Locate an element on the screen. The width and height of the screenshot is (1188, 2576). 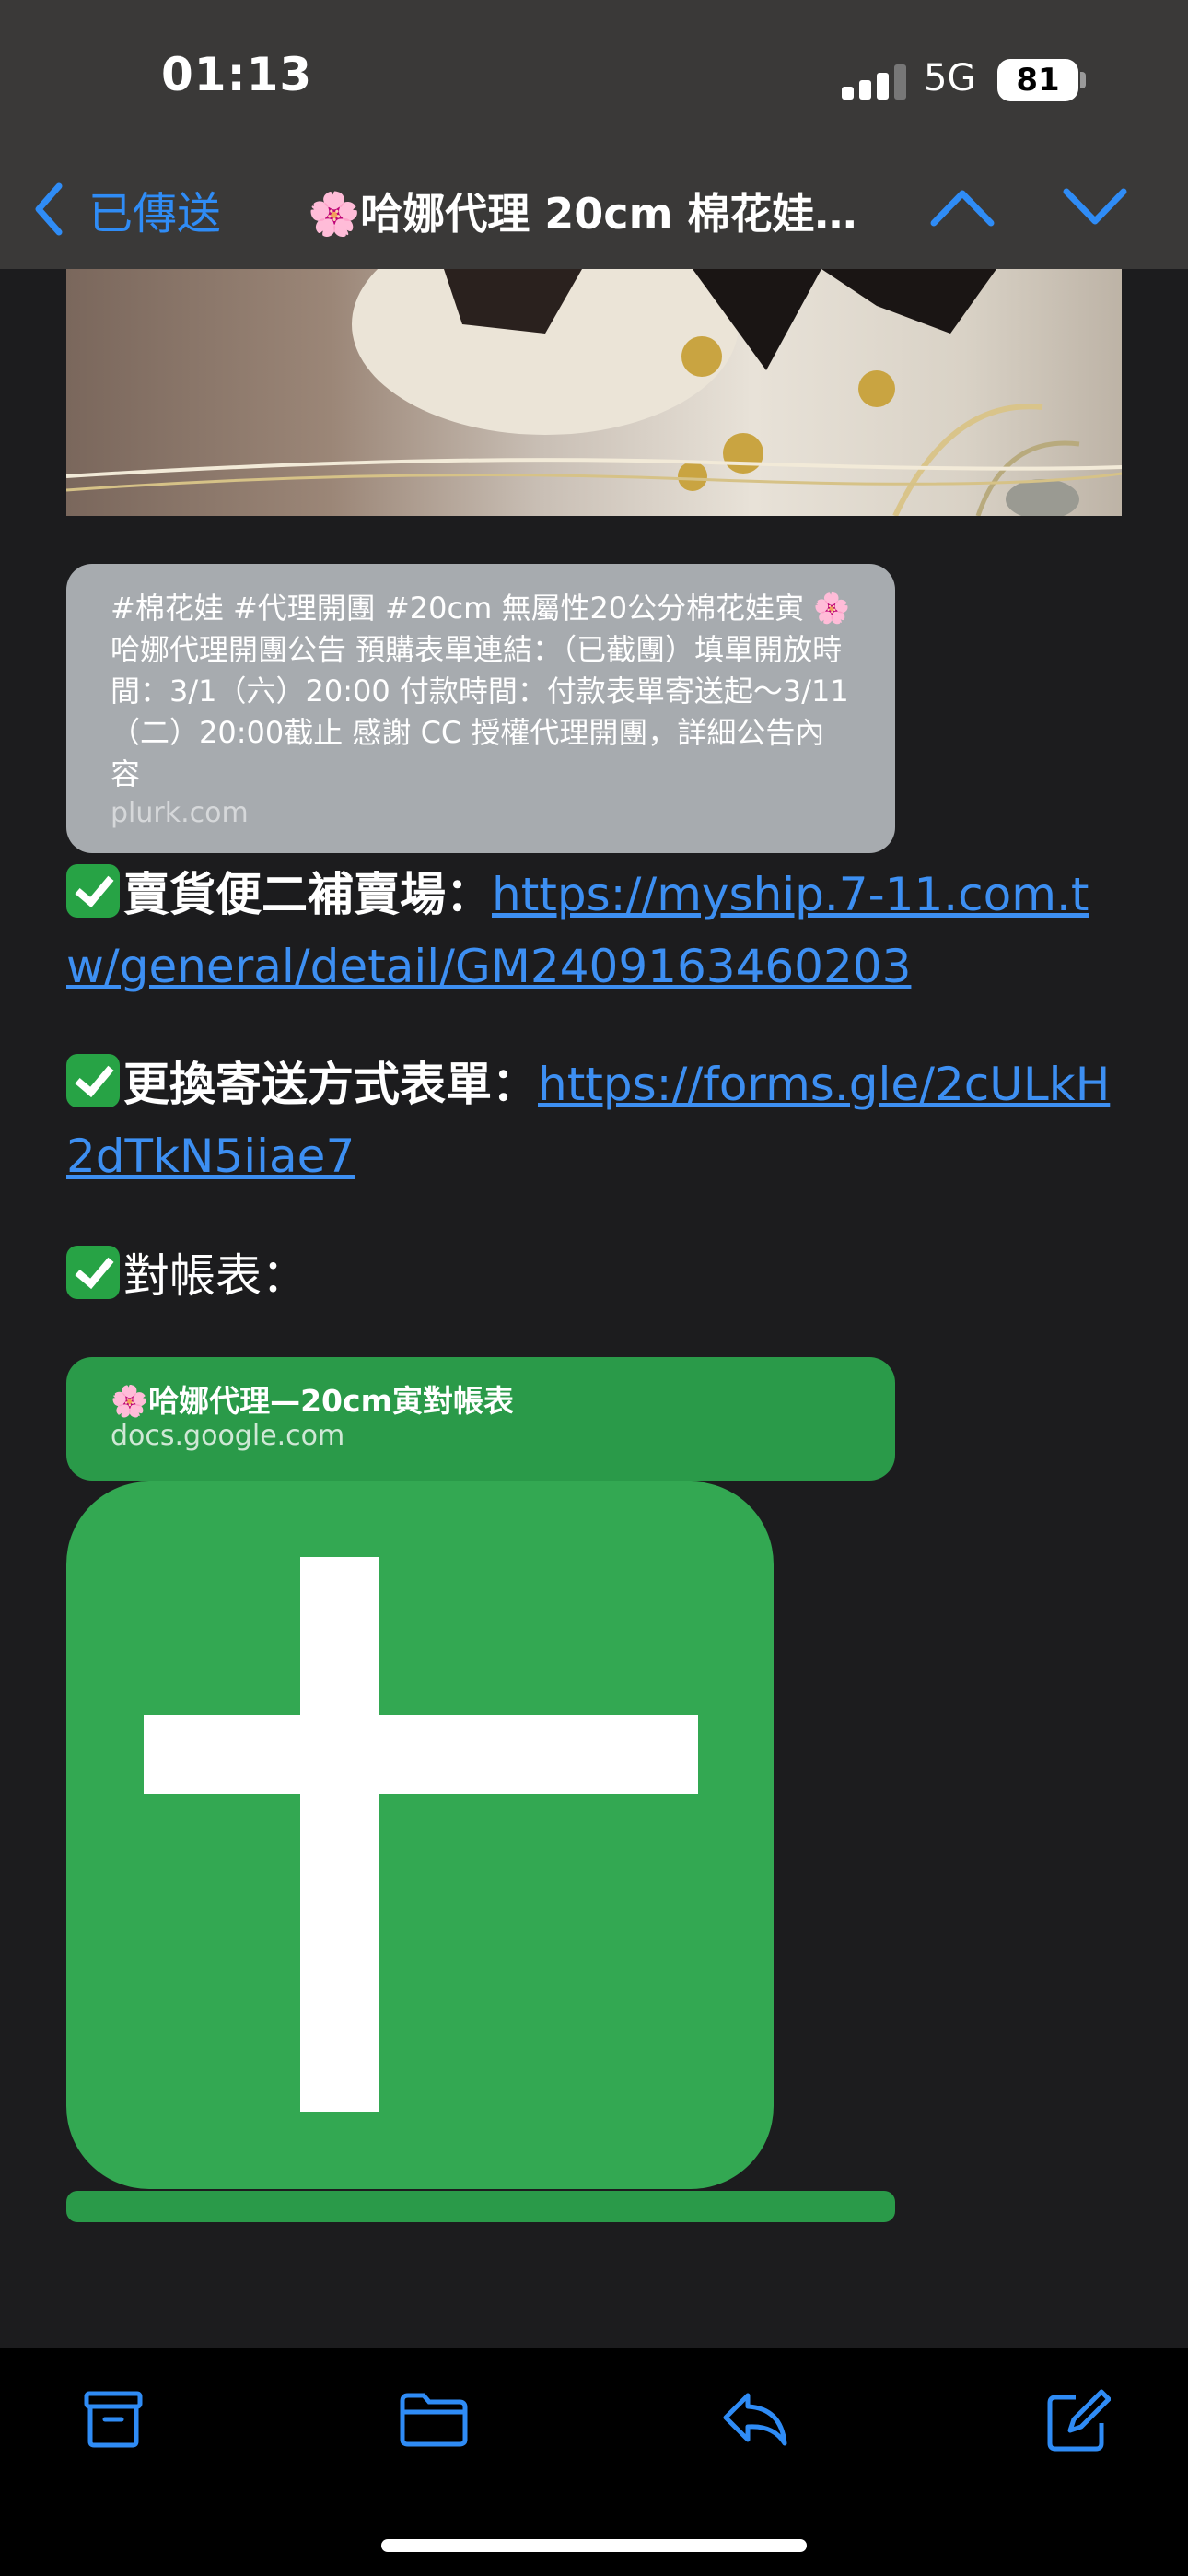
preview-title: 🌸哈娜代理—20cm寅對帳表 is located at coordinates (312, 1401).